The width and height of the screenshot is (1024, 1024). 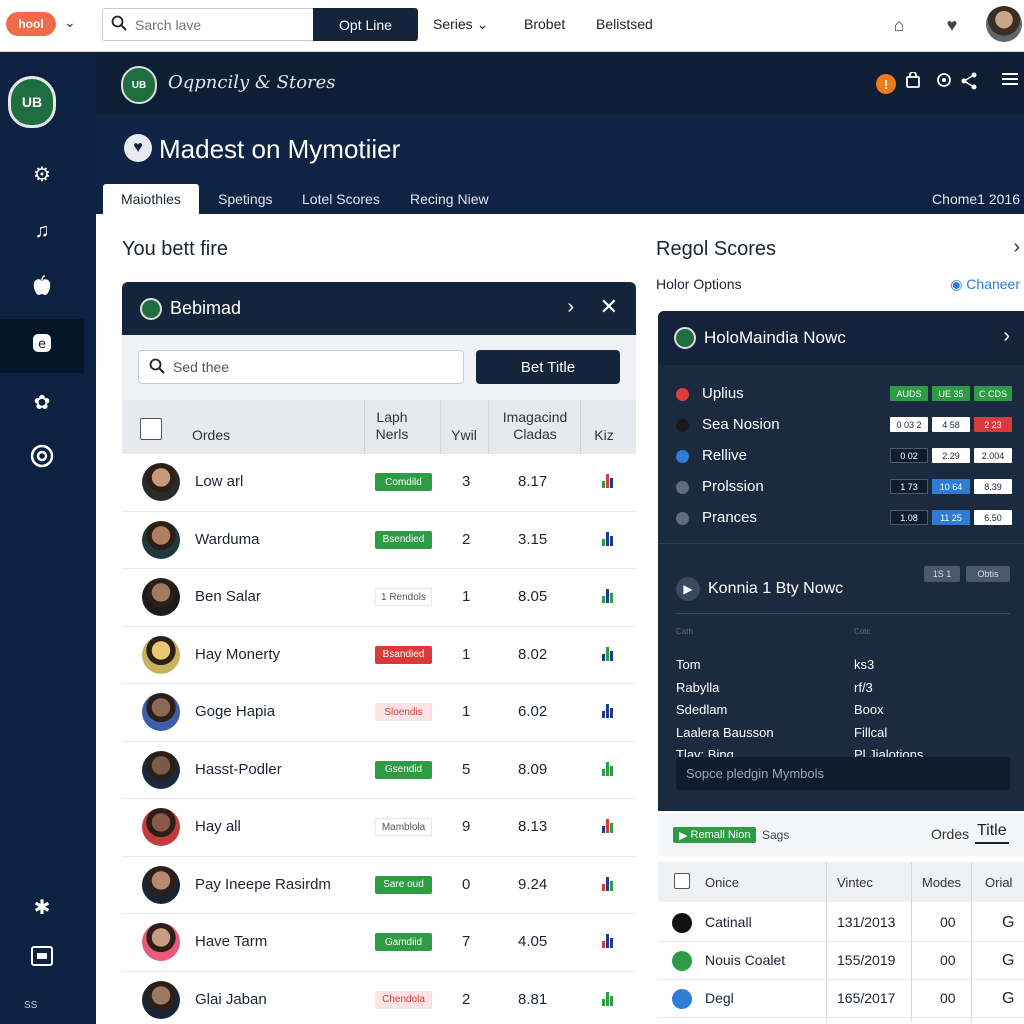 What do you see at coordinates (976, 199) in the screenshot?
I see `header-date: Chome1 2016` at bounding box center [976, 199].